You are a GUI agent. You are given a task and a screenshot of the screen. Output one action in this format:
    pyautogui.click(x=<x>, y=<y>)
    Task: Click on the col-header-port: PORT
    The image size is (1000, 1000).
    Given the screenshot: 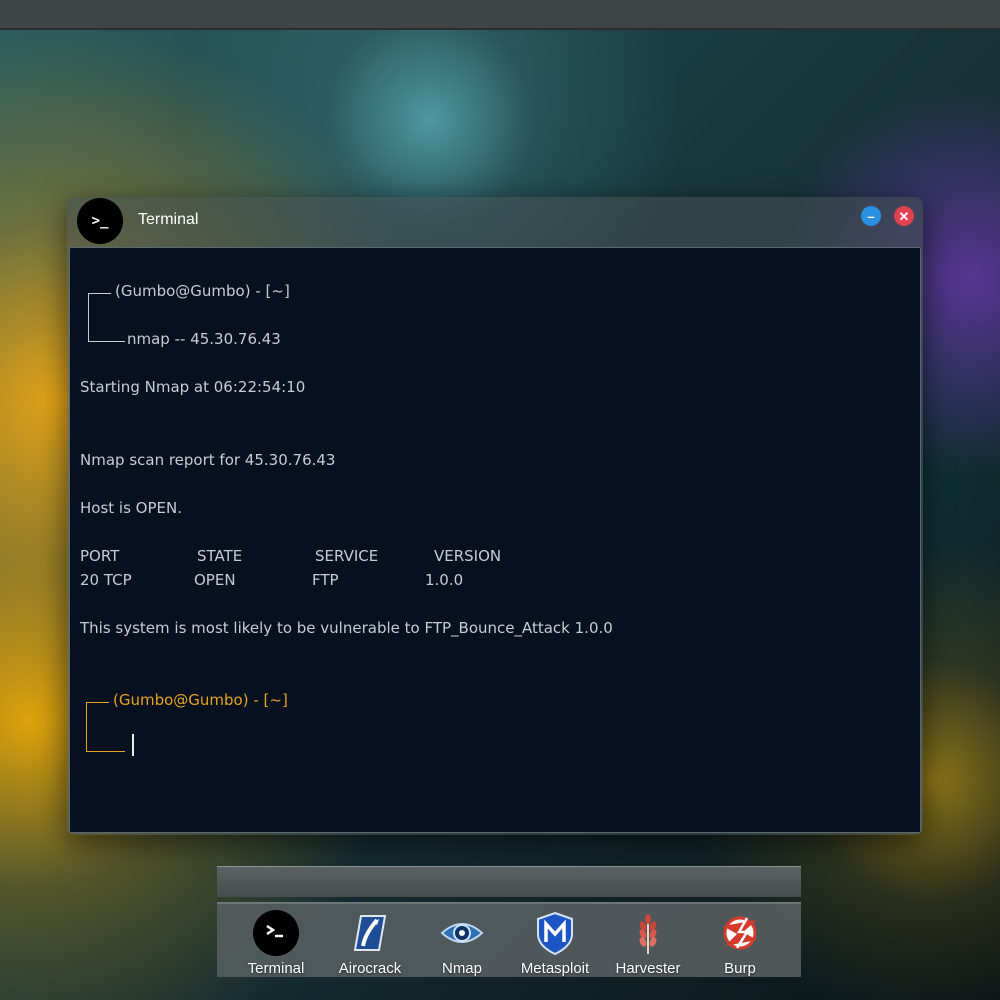 What is the action you would take?
    pyautogui.click(x=100, y=556)
    